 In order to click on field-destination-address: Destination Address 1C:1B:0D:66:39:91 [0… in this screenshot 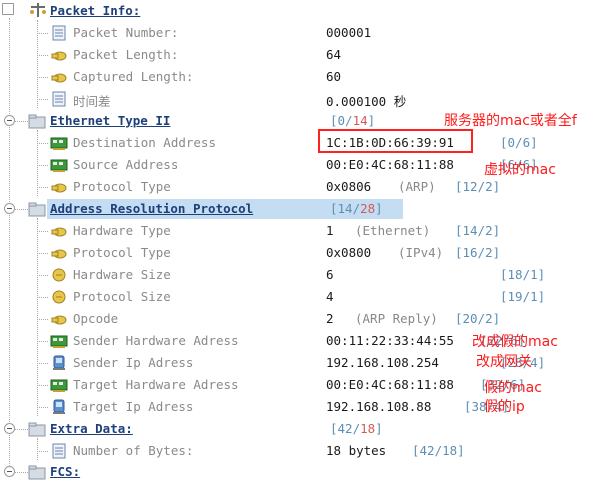, I will do `click(306, 143)`.